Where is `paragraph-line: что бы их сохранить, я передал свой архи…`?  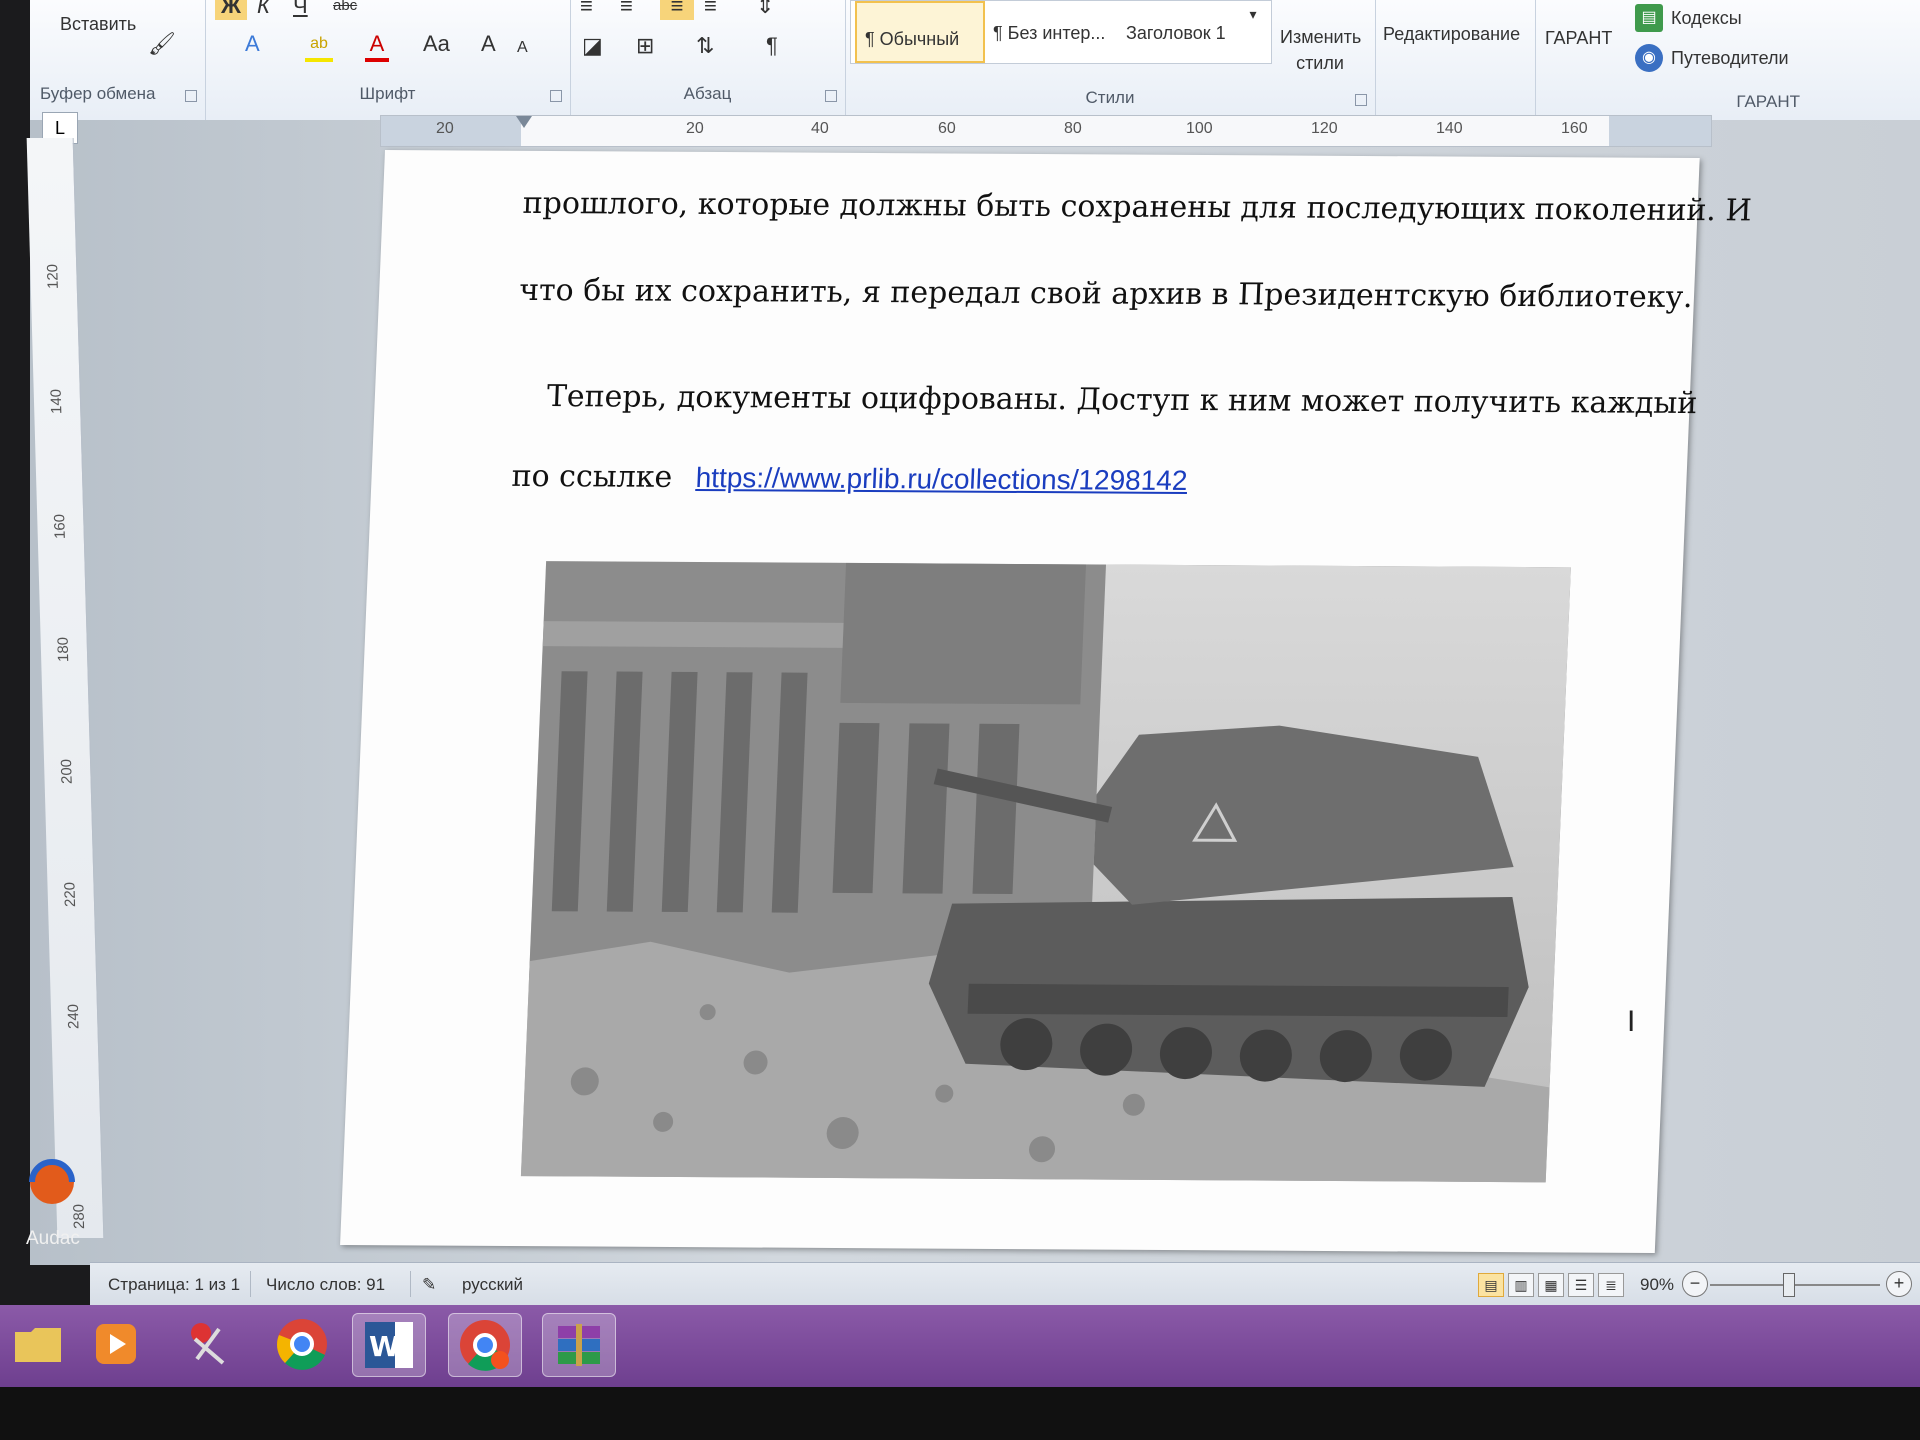 paragraph-line: что бы их сохранить, я передал свой архи… is located at coordinates (1106, 294).